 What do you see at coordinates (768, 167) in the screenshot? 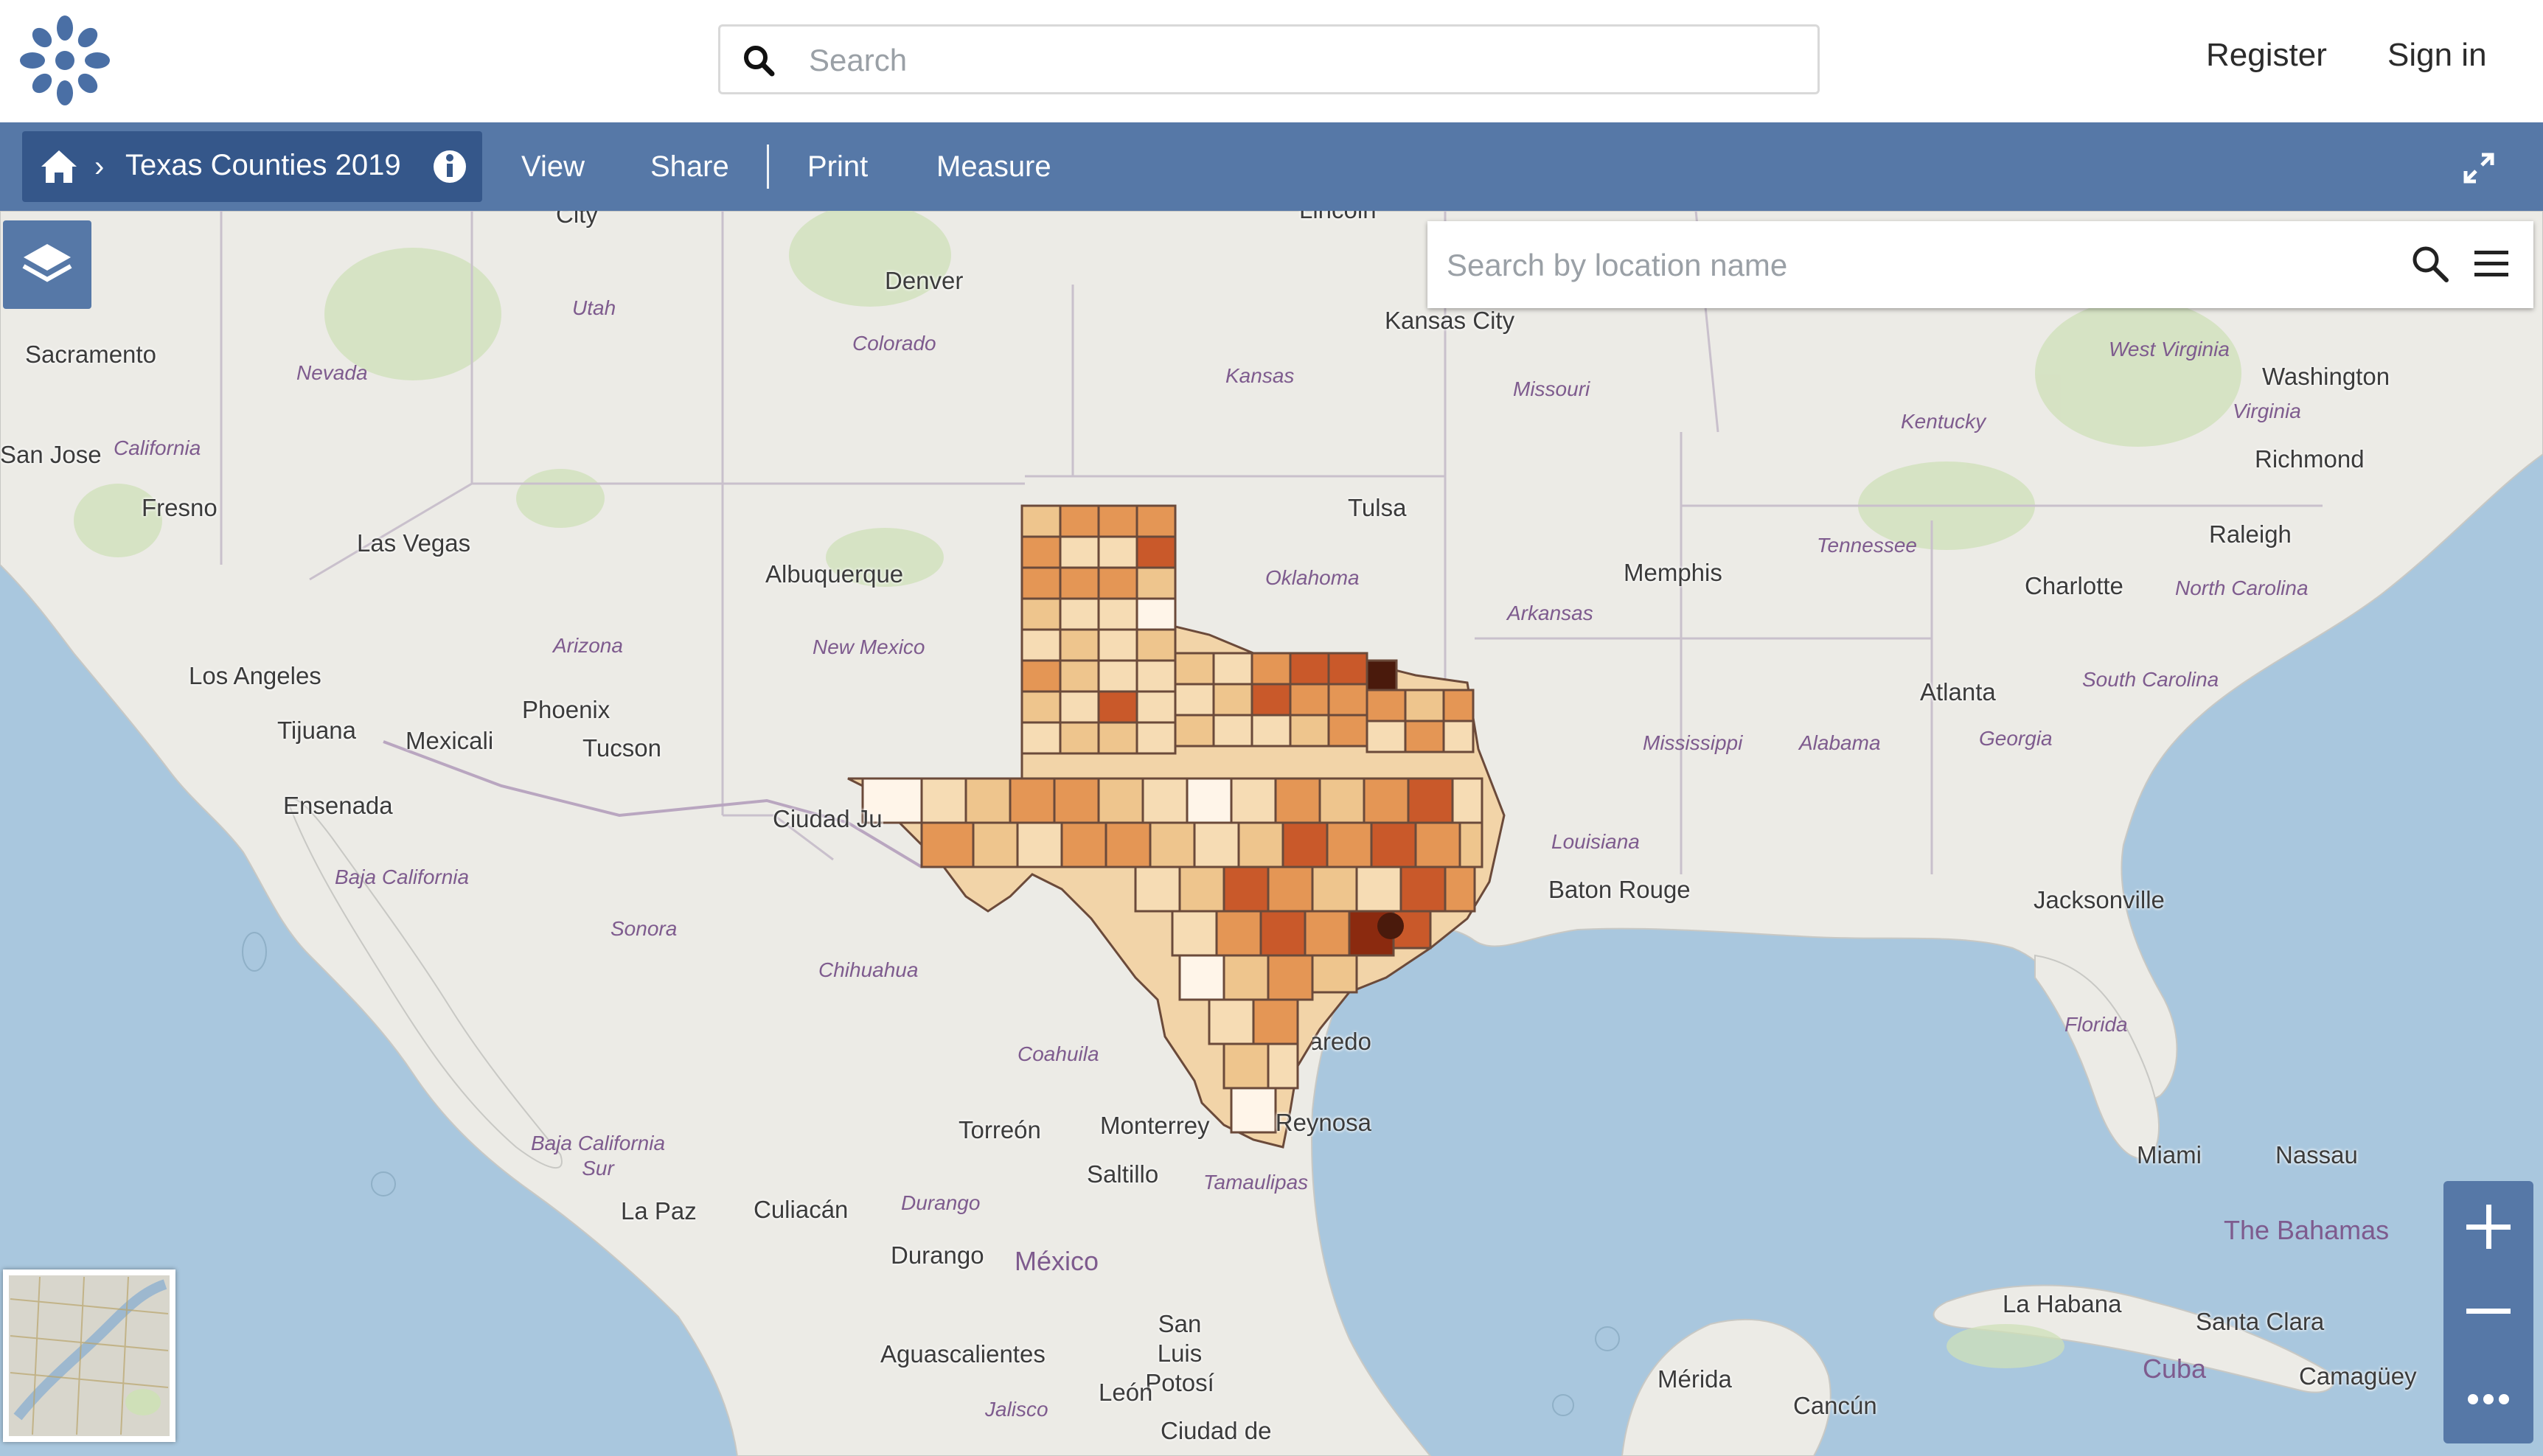
I see `menu-divider` at bounding box center [768, 167].